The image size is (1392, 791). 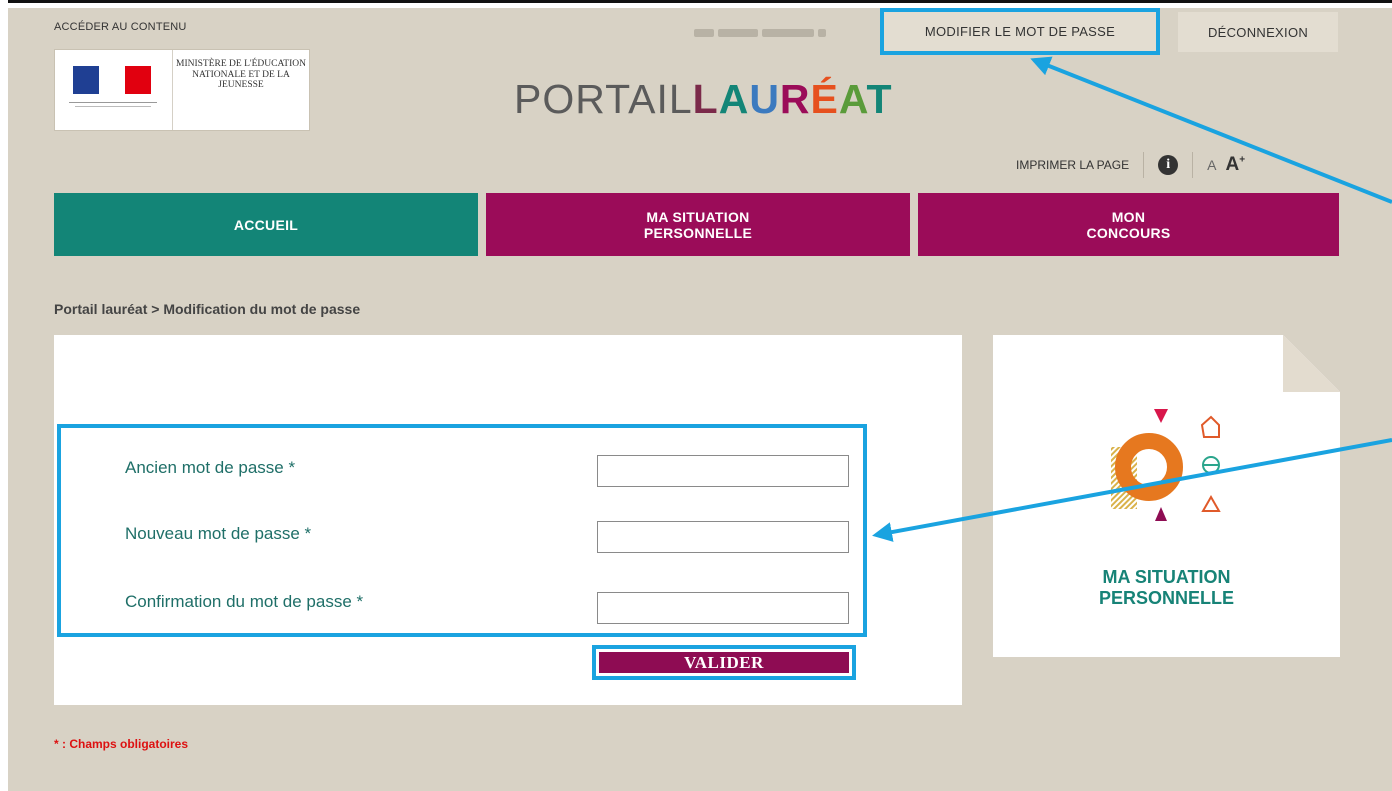 I want to click on modify-password-button: MODIFIER LE MOT DE PASSE, so click(x=1020, y=31).